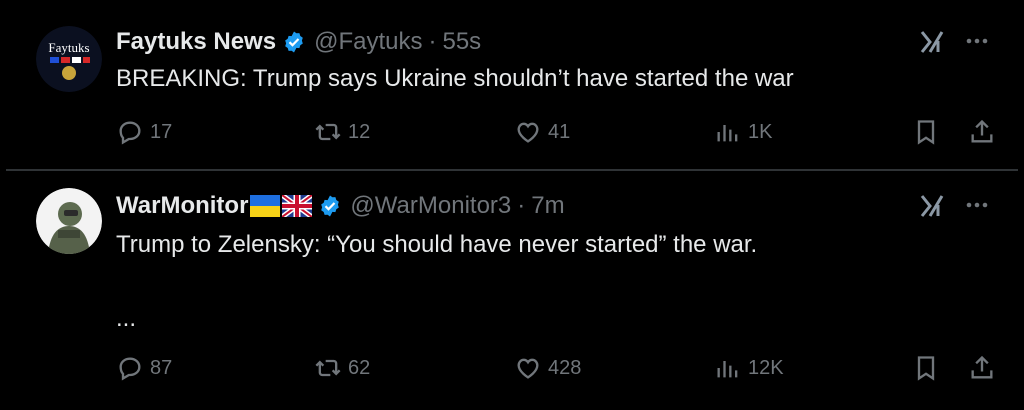  Describe the element at coordinates (766, 367) in the screenshot. I see `views-count: 12K` at that location.